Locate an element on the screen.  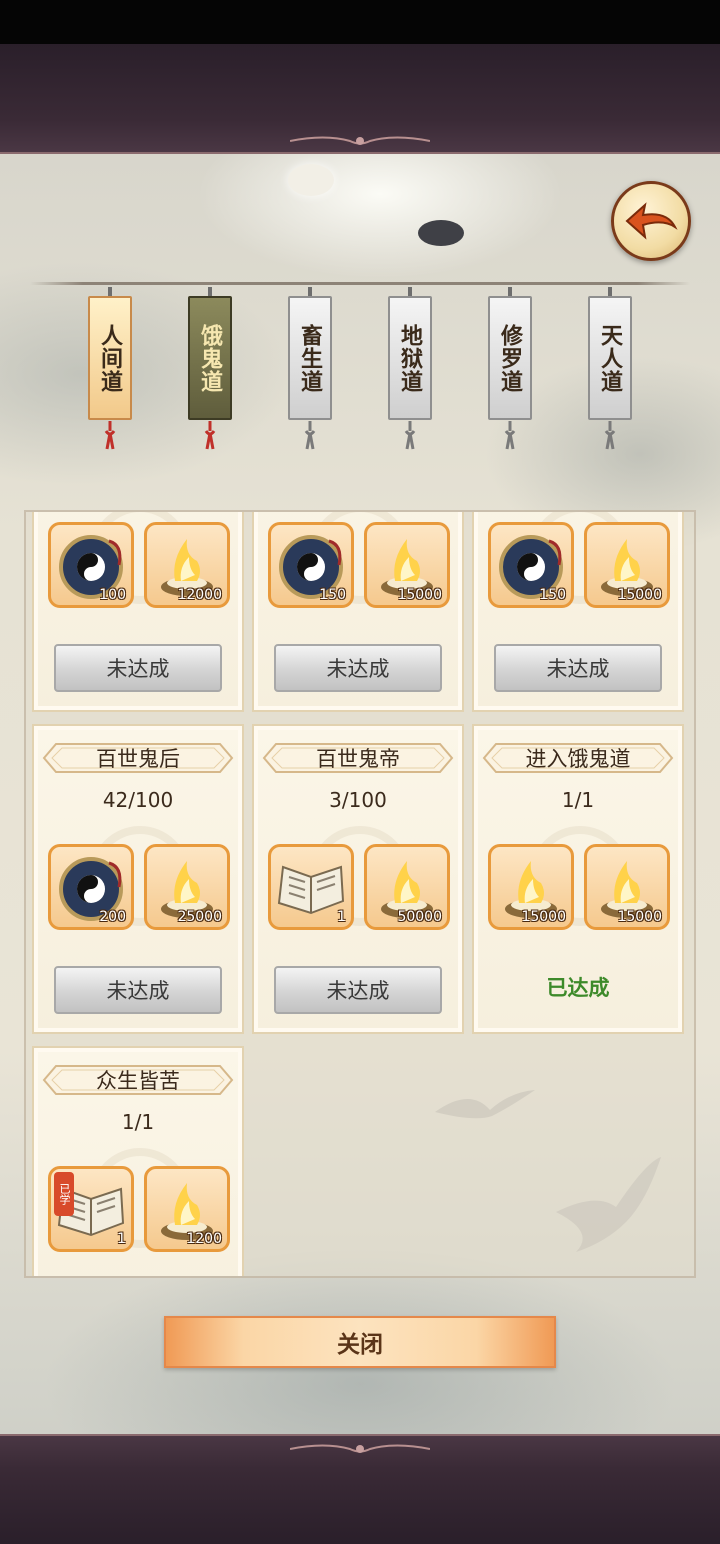
card-title-banner: 众生皆苦 is located at coordinates (138, 1080).